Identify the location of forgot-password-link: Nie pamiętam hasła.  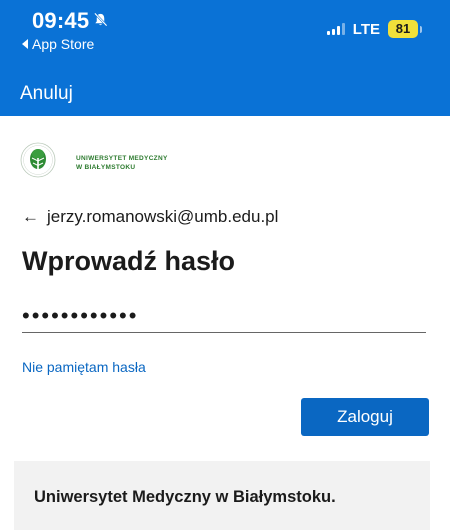
(84, 367).